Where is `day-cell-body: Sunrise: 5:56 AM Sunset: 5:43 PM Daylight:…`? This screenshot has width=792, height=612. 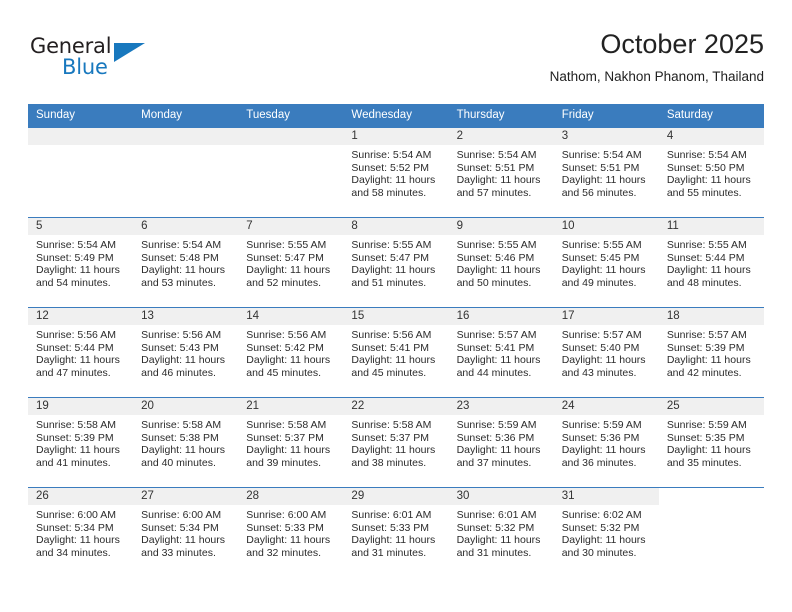 day-cell-body: Sunrise: 5:56 AM Sunset: 5:43 PM Daylight:… is located at coordinates (185, 352).